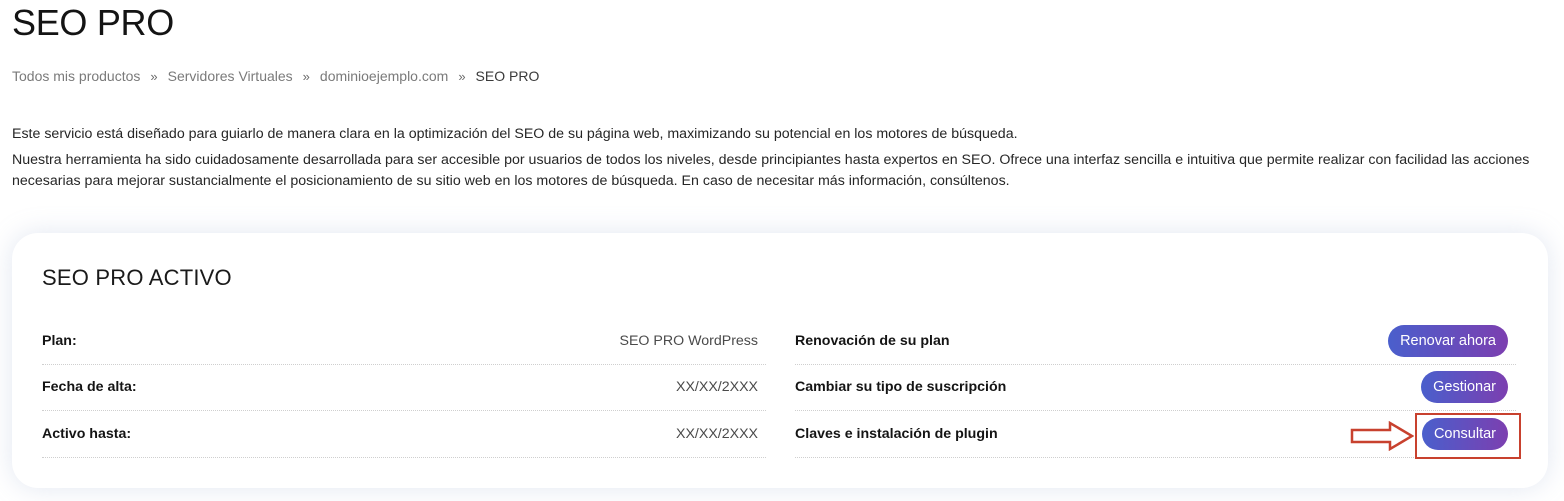 The image size is (1564, 501). I want to click on breadcrumb-item-todos-mis-productos: Todos mis productos, so click(76, 76).